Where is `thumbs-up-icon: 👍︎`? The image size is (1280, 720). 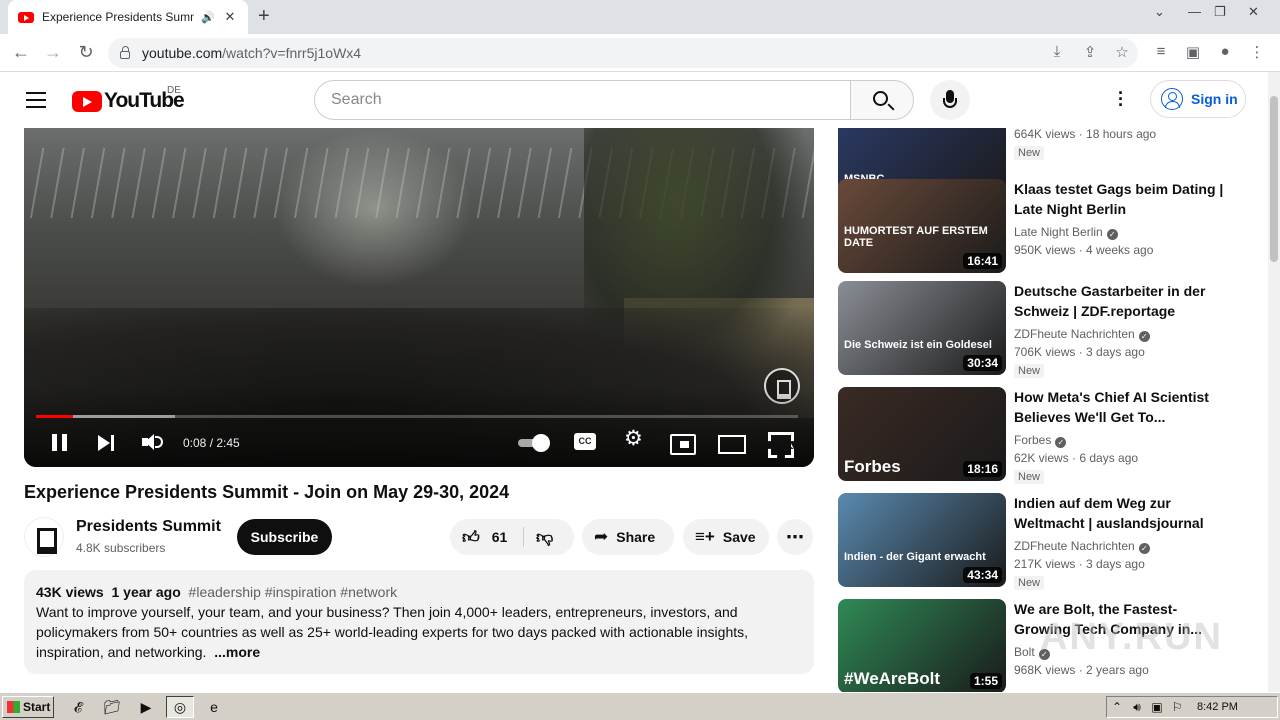
thumbs-up-icon: 👍︎ is located at coordinates (471, 537).